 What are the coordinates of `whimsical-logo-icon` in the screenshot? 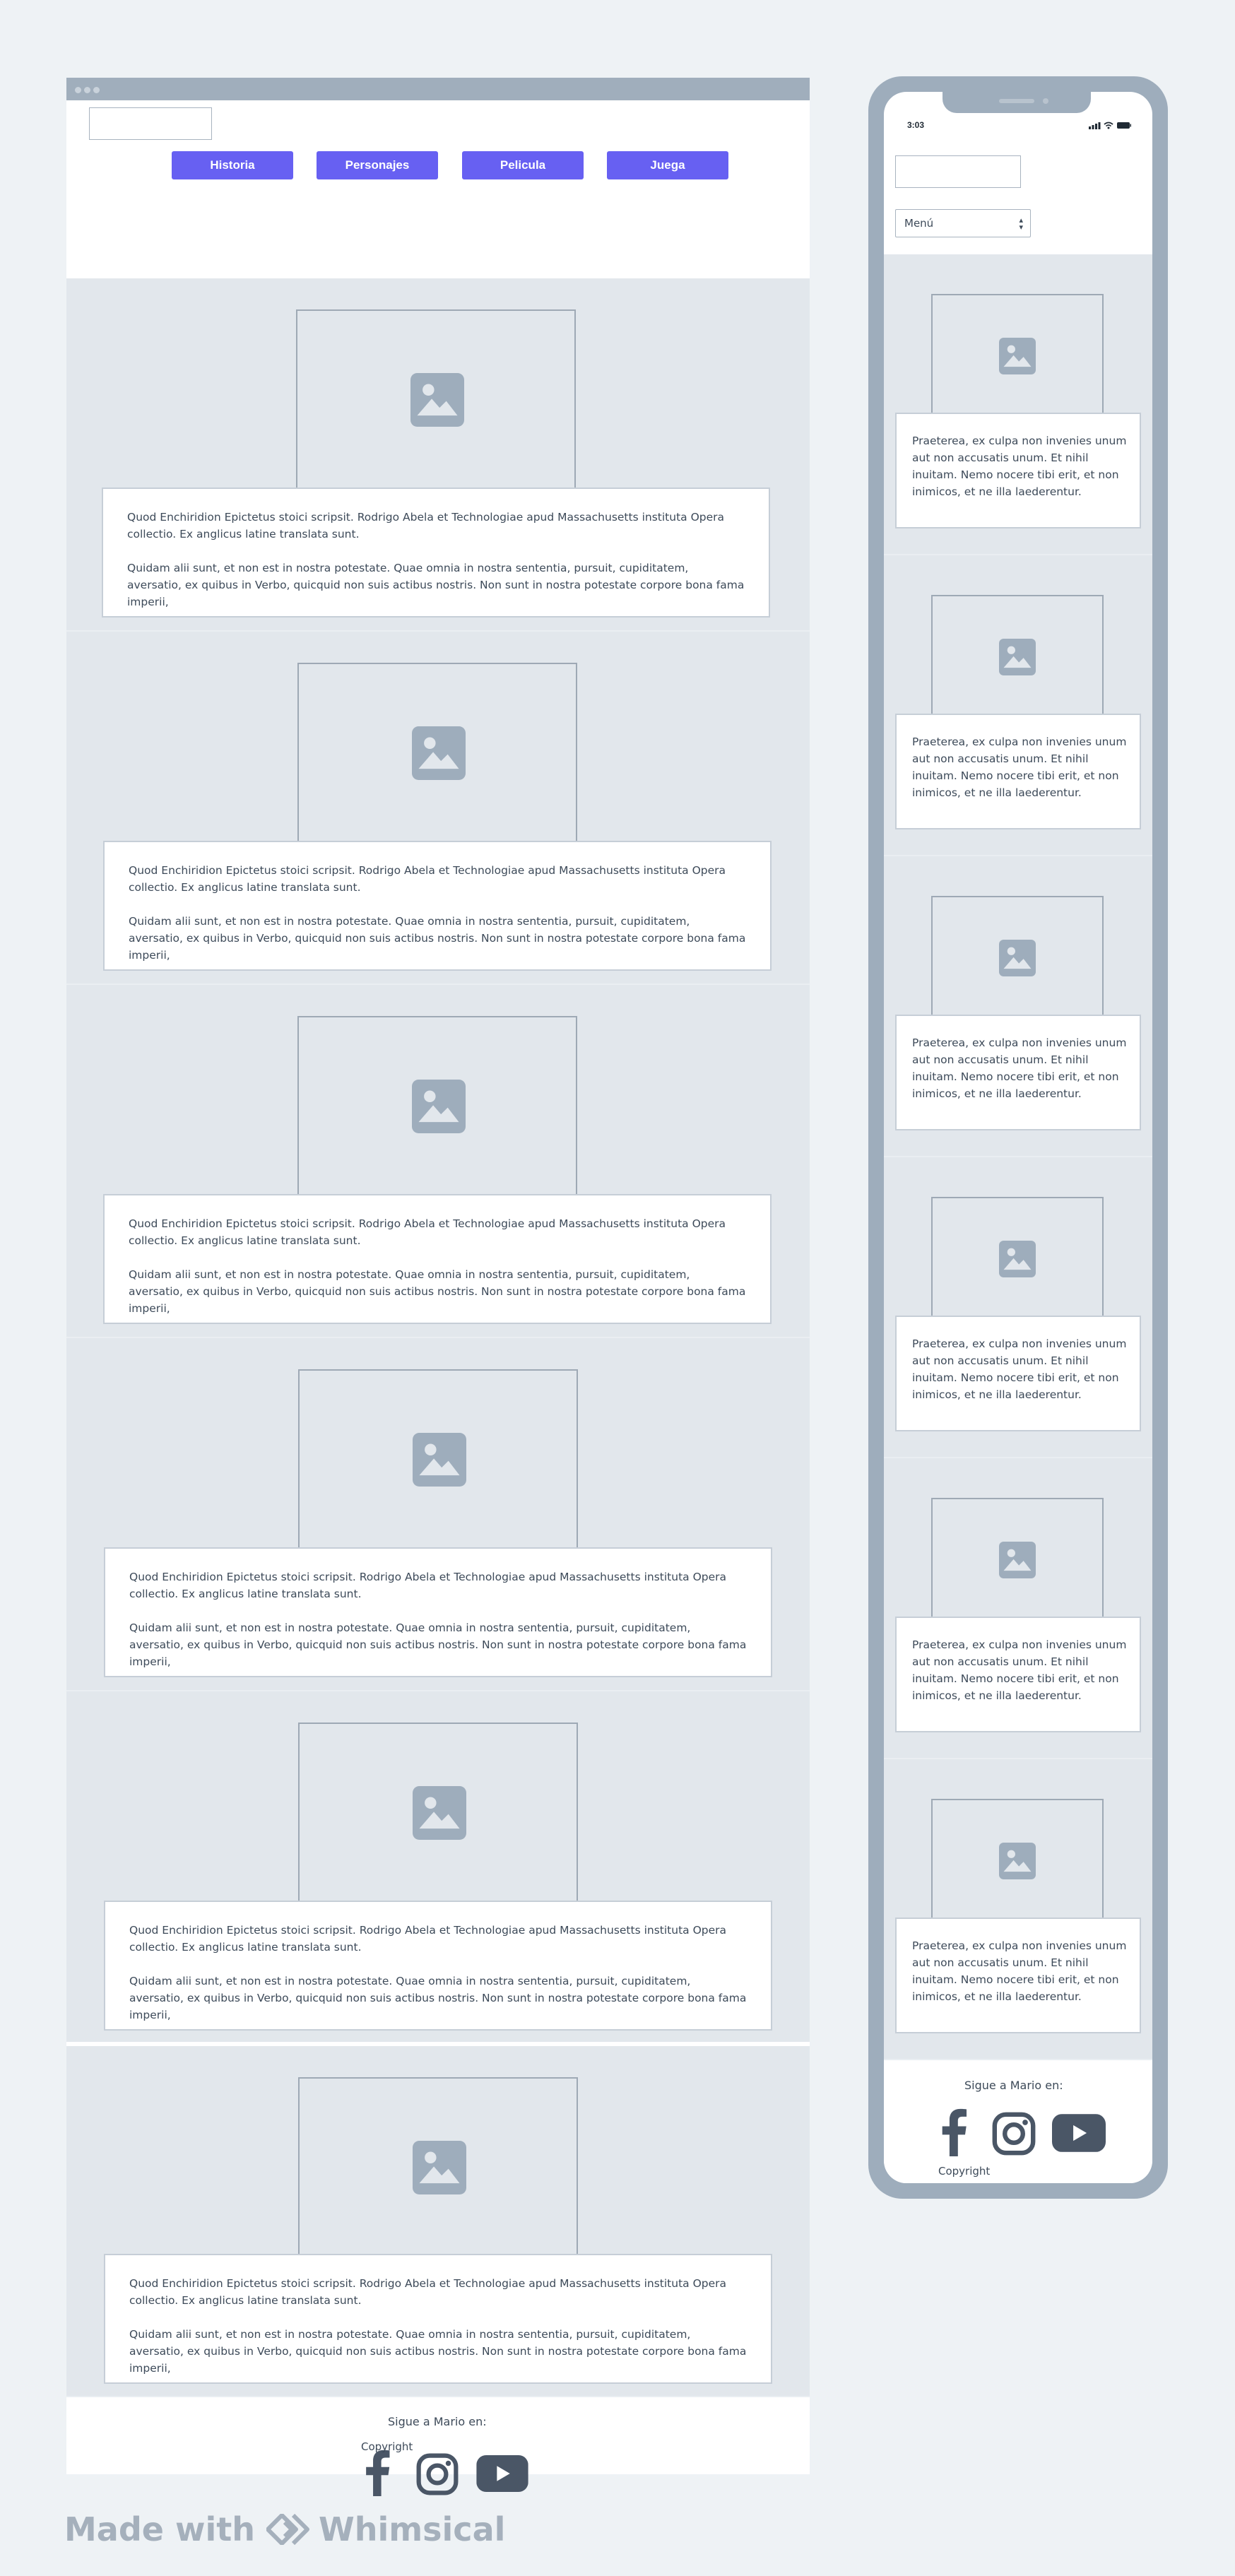 It's located at (288, 2529).